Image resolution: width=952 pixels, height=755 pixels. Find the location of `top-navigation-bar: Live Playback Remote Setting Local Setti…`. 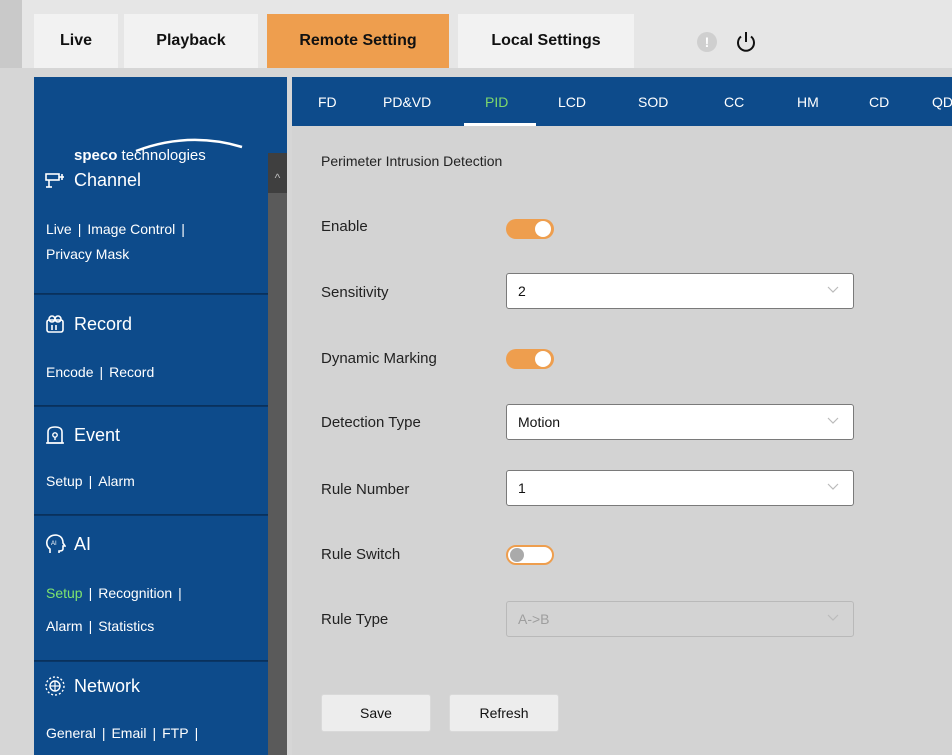

top-navigation-bar: Live Playback Remote Setting Local Setti… is located at coordinates (476, 34).